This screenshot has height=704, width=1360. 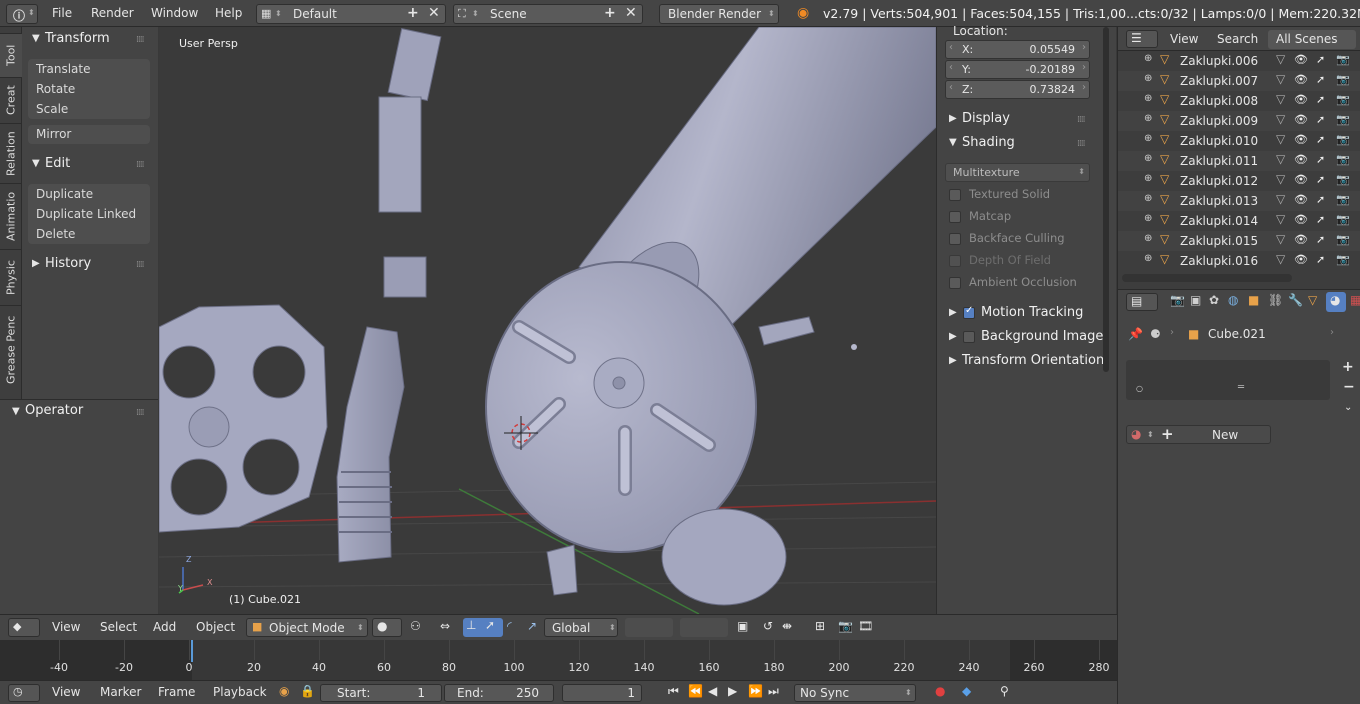 What do you see at coordinates (1233, 300) in the screenshot?
I see `world-tab-icon: ◍` at bounding box center [1233, 300].